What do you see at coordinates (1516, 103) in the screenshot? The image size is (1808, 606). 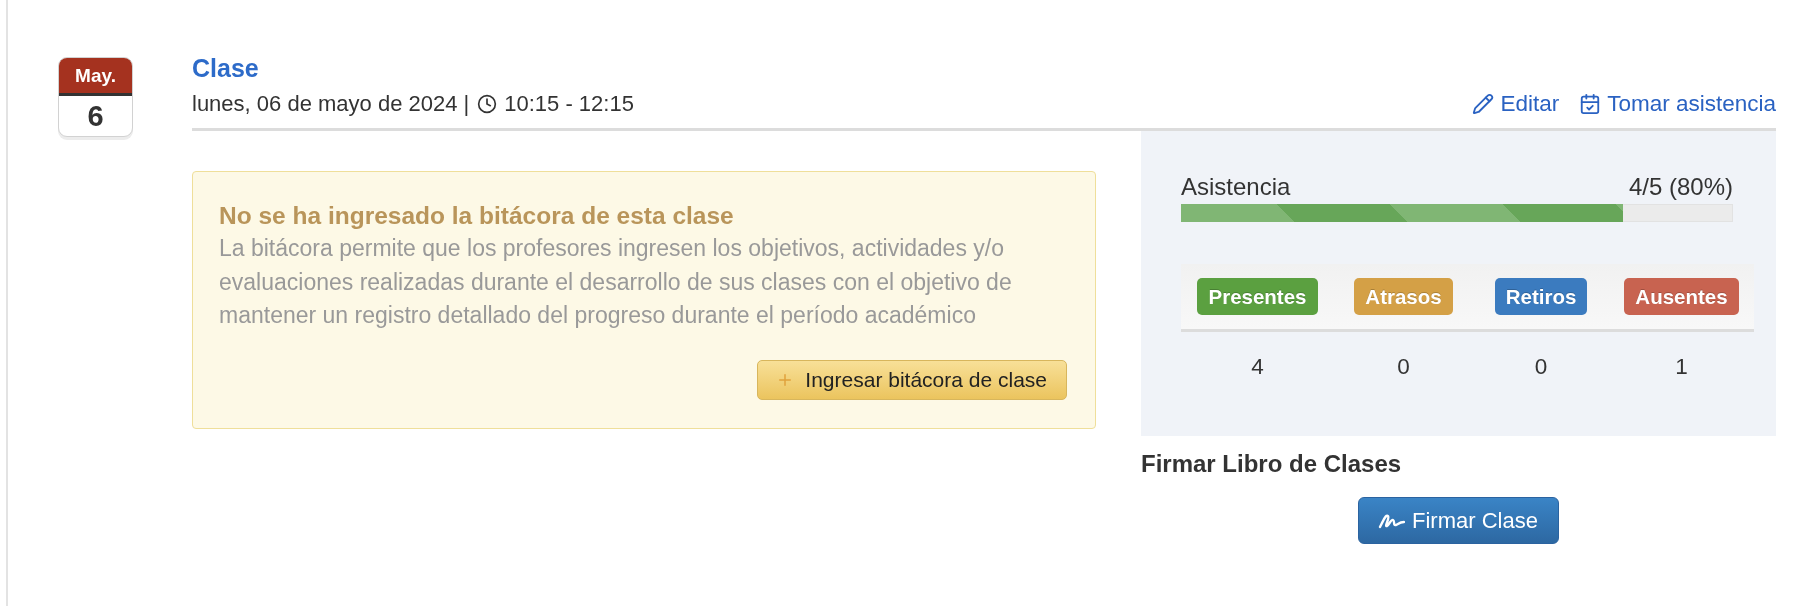 I see `edit-link: Editar` at bounding box center [1516, 103].